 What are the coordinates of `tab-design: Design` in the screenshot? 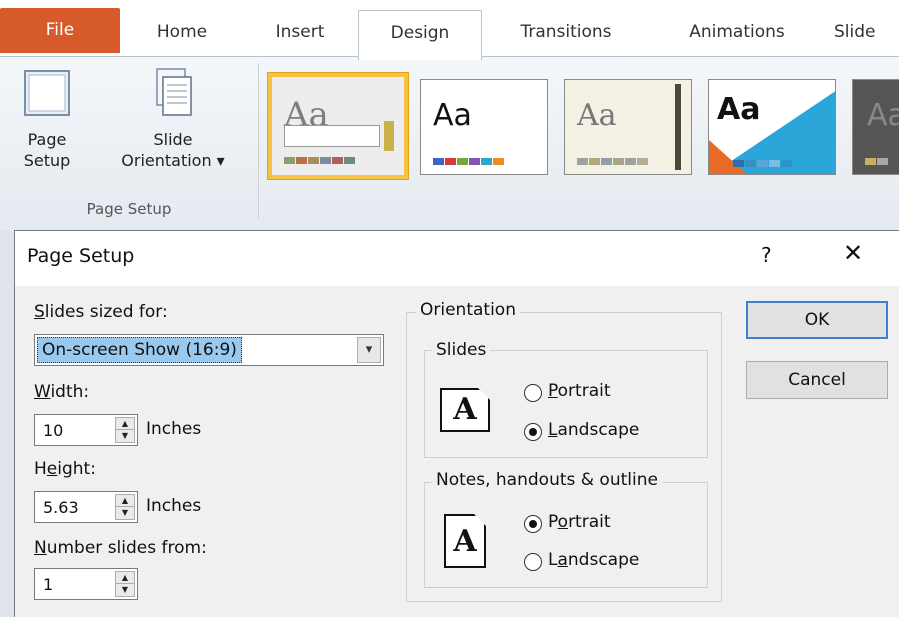 It's located at (420, 35).